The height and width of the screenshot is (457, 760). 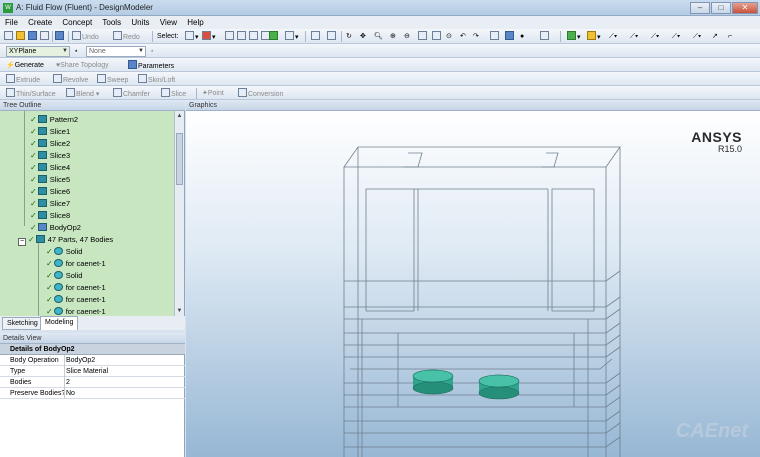 I want to click on zoom-out-icon: ⊖, so click(x=407, y=36).